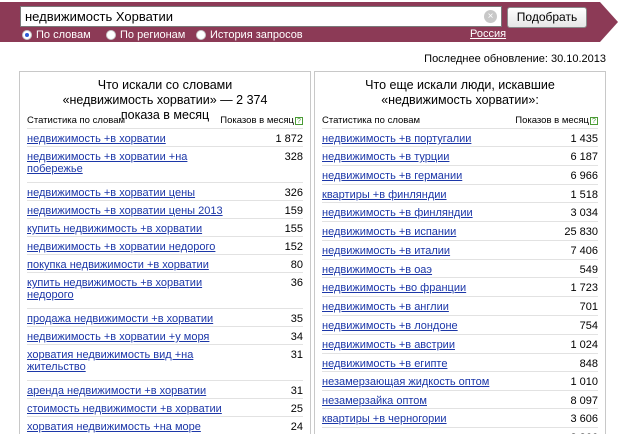 This screenshot has height=434, width=628. I want to click on impressions-count: 24, so click(296, 427).